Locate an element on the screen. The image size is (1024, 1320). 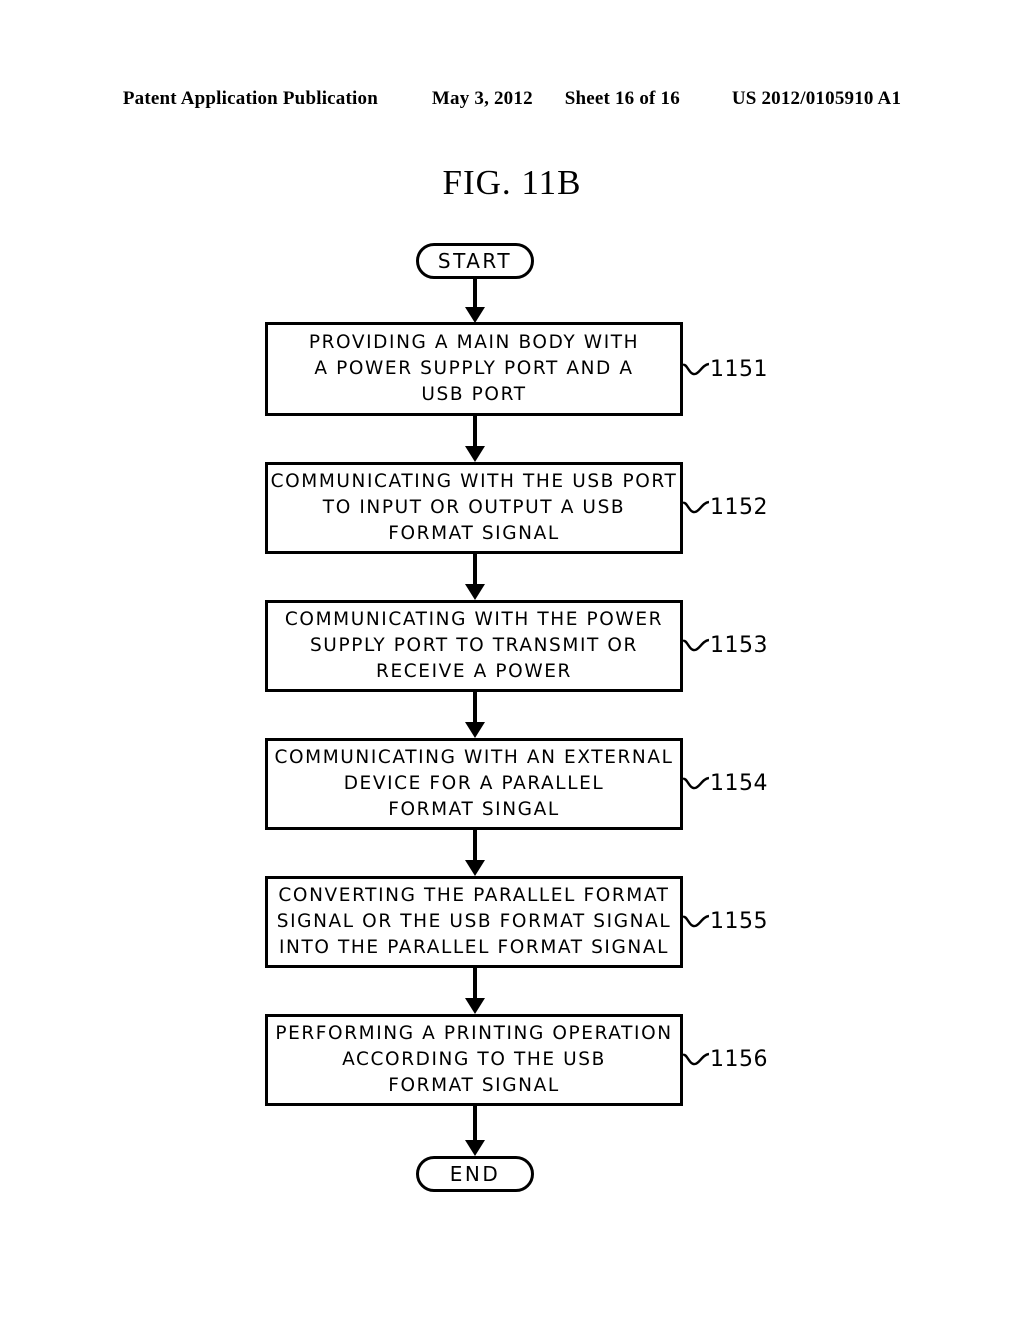
flow-end-terminal: END is located at coordinates (475, 1174).